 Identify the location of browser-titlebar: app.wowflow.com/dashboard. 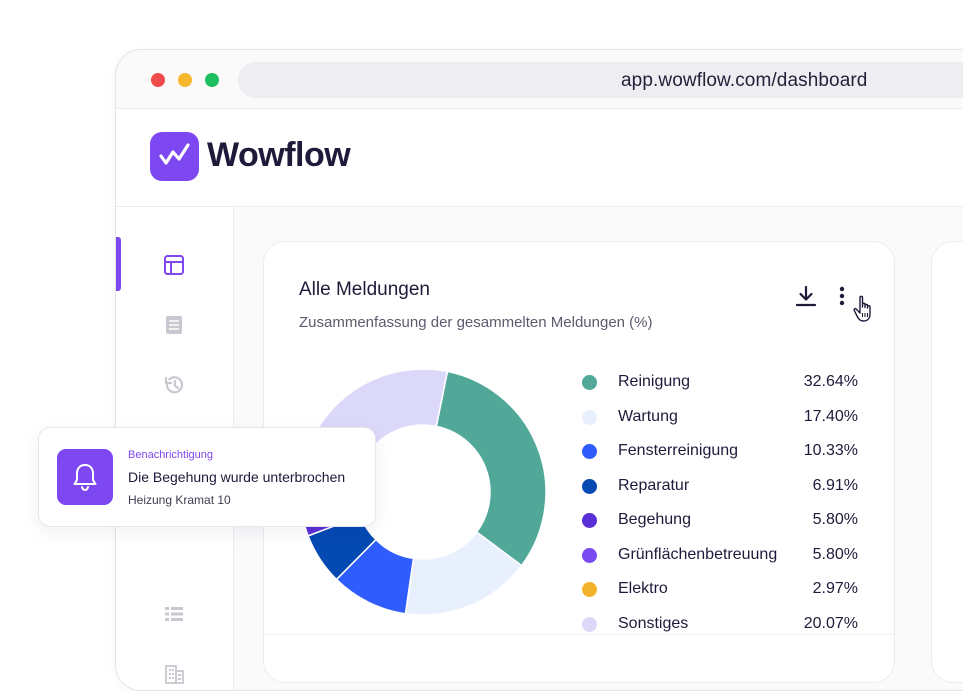
(539, 79).